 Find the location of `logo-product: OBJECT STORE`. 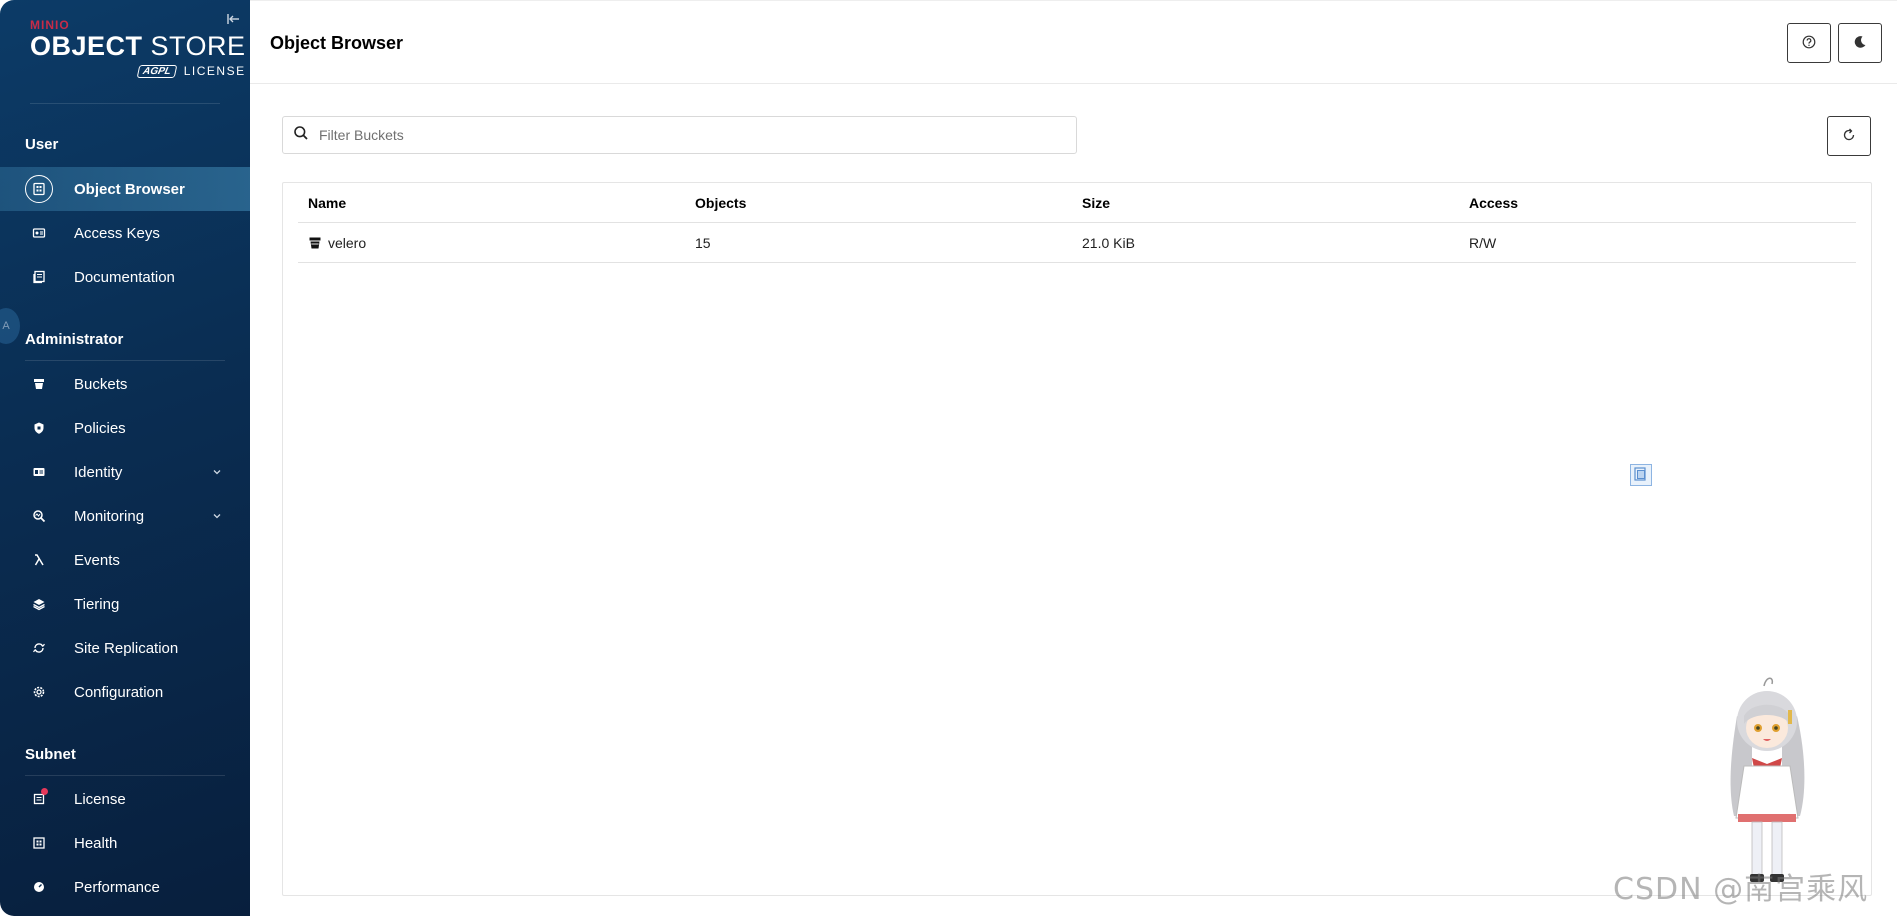

logo-product: OBJECT STORE is located at coordinates (138, 46).